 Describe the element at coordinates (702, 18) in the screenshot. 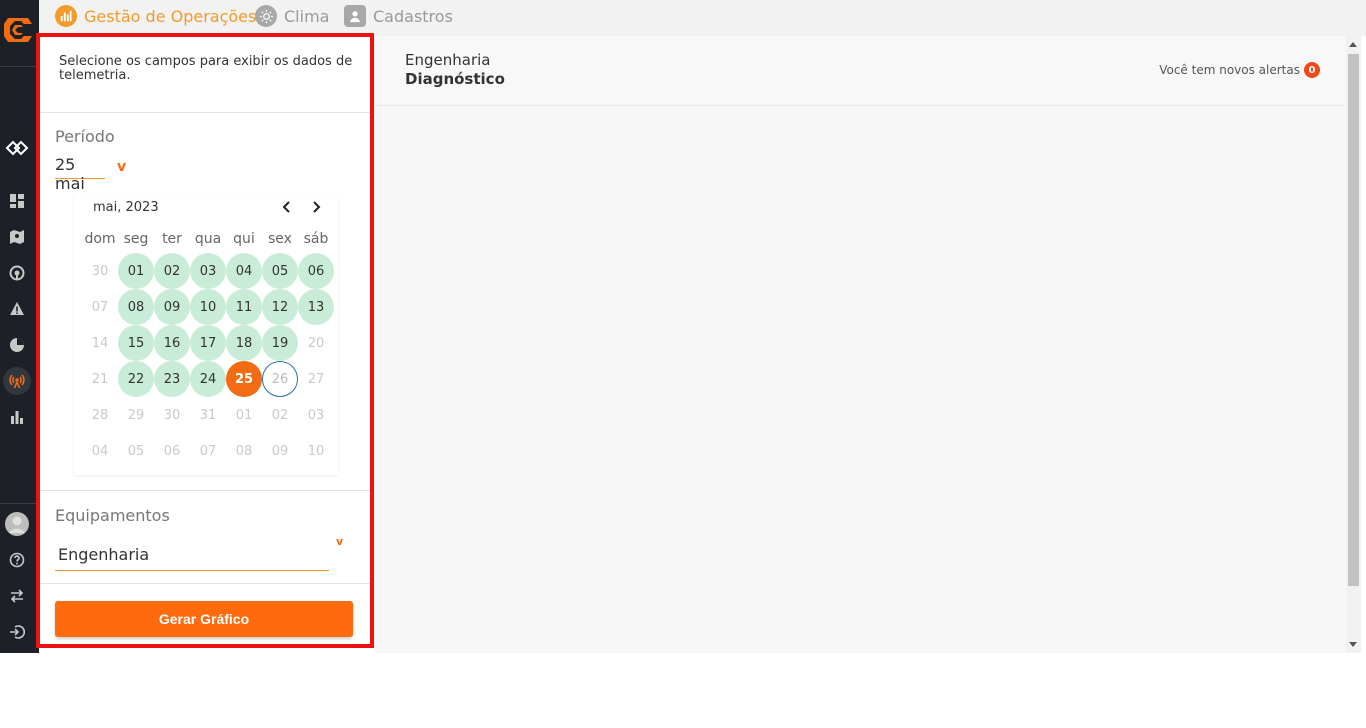

I see `top-nav: Gestão de Operações Clima Cadastros` at that location.